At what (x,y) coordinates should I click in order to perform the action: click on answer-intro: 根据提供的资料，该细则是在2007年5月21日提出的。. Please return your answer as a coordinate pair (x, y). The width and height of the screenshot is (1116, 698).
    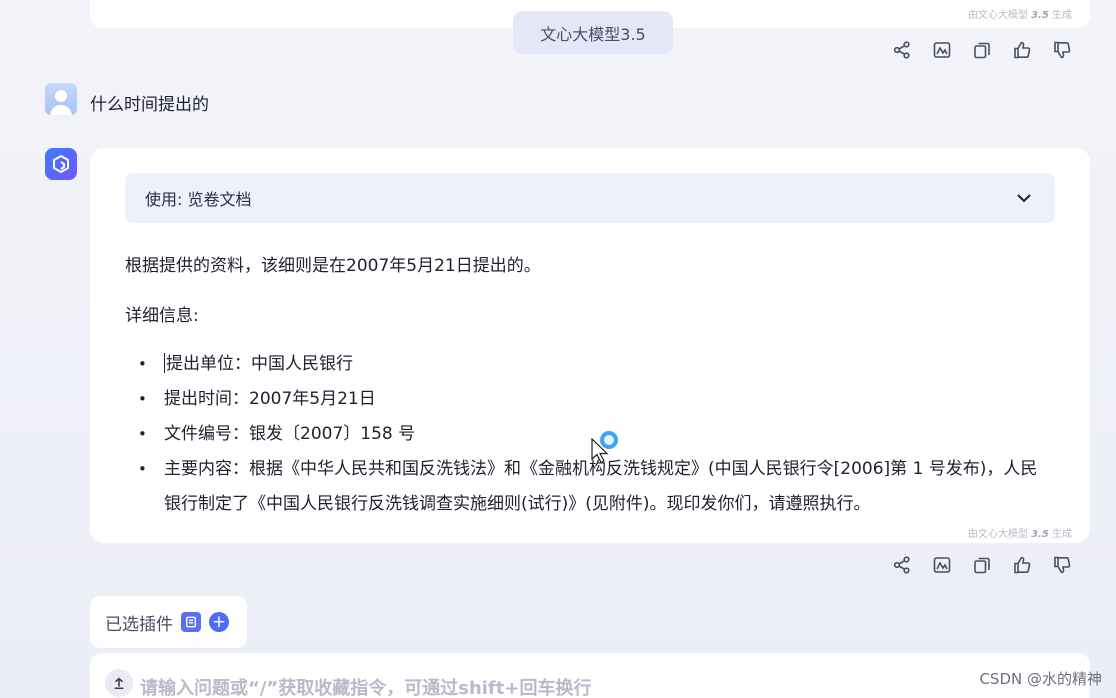
    Looking at the image, I should click on (333, 266).